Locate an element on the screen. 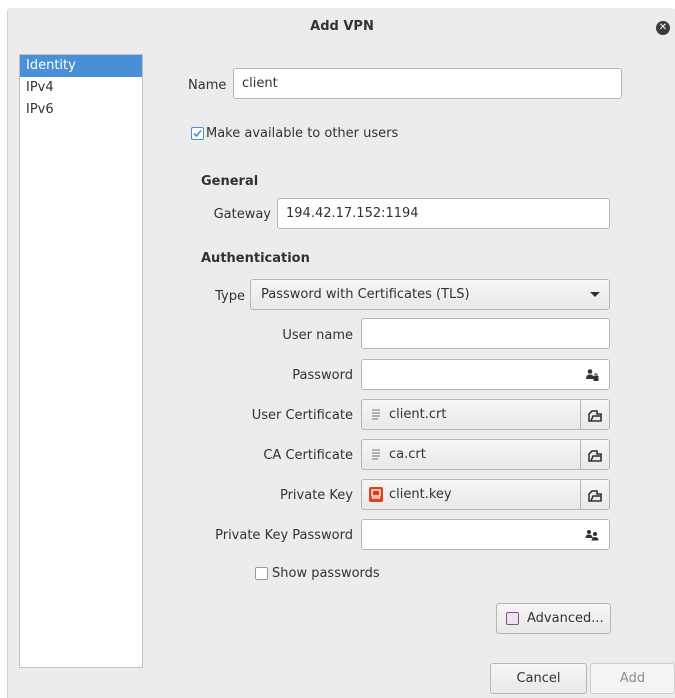 This screenshot has width=675, height=698. username-label: User name is located at coordinates (317, 335).